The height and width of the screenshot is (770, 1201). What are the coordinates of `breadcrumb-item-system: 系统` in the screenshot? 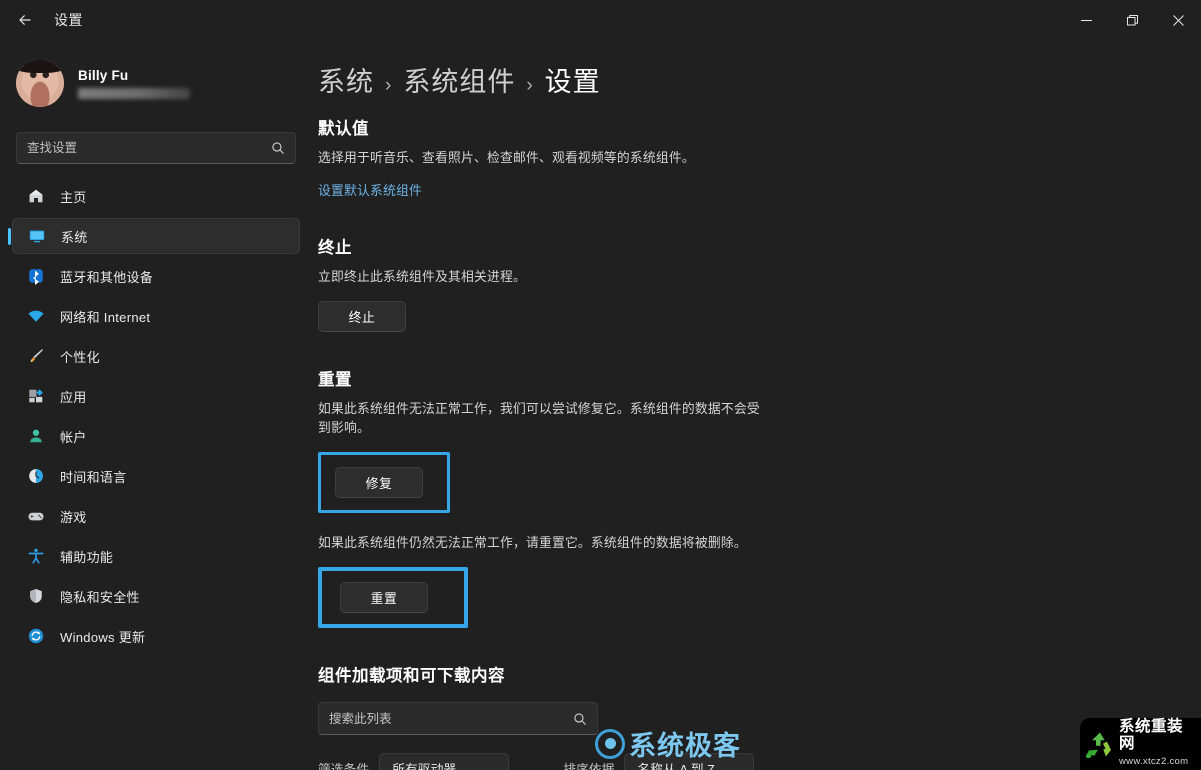 It's located at (346, 79).